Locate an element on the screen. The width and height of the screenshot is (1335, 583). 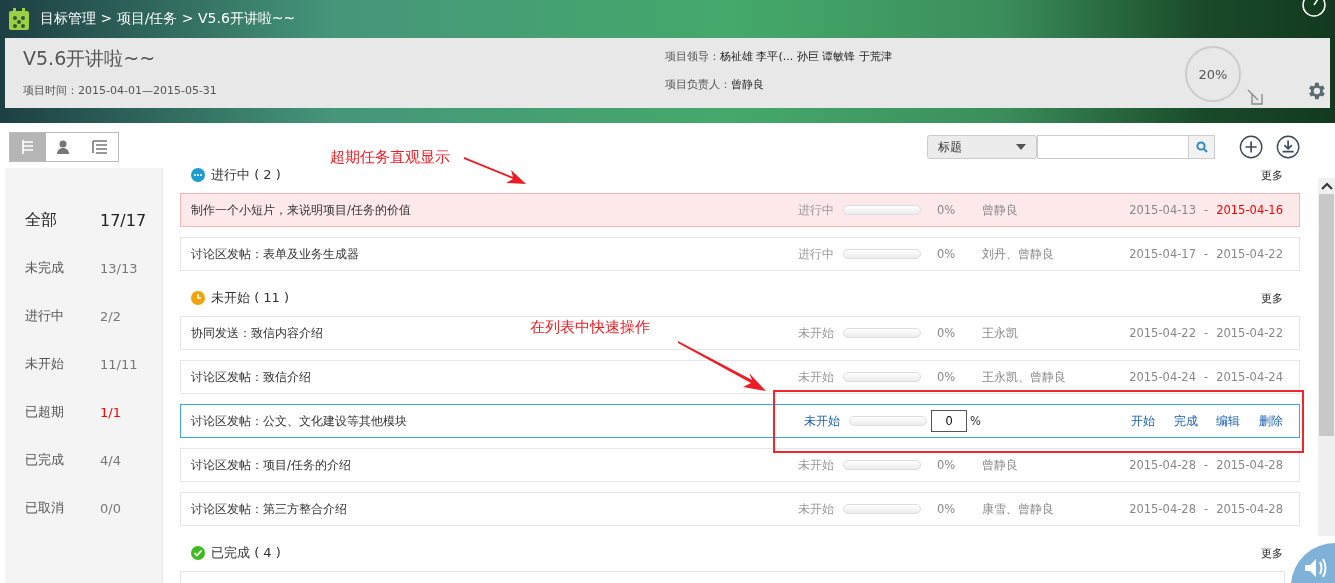
action-link: 完成 is located at coordinates (1185, 421).